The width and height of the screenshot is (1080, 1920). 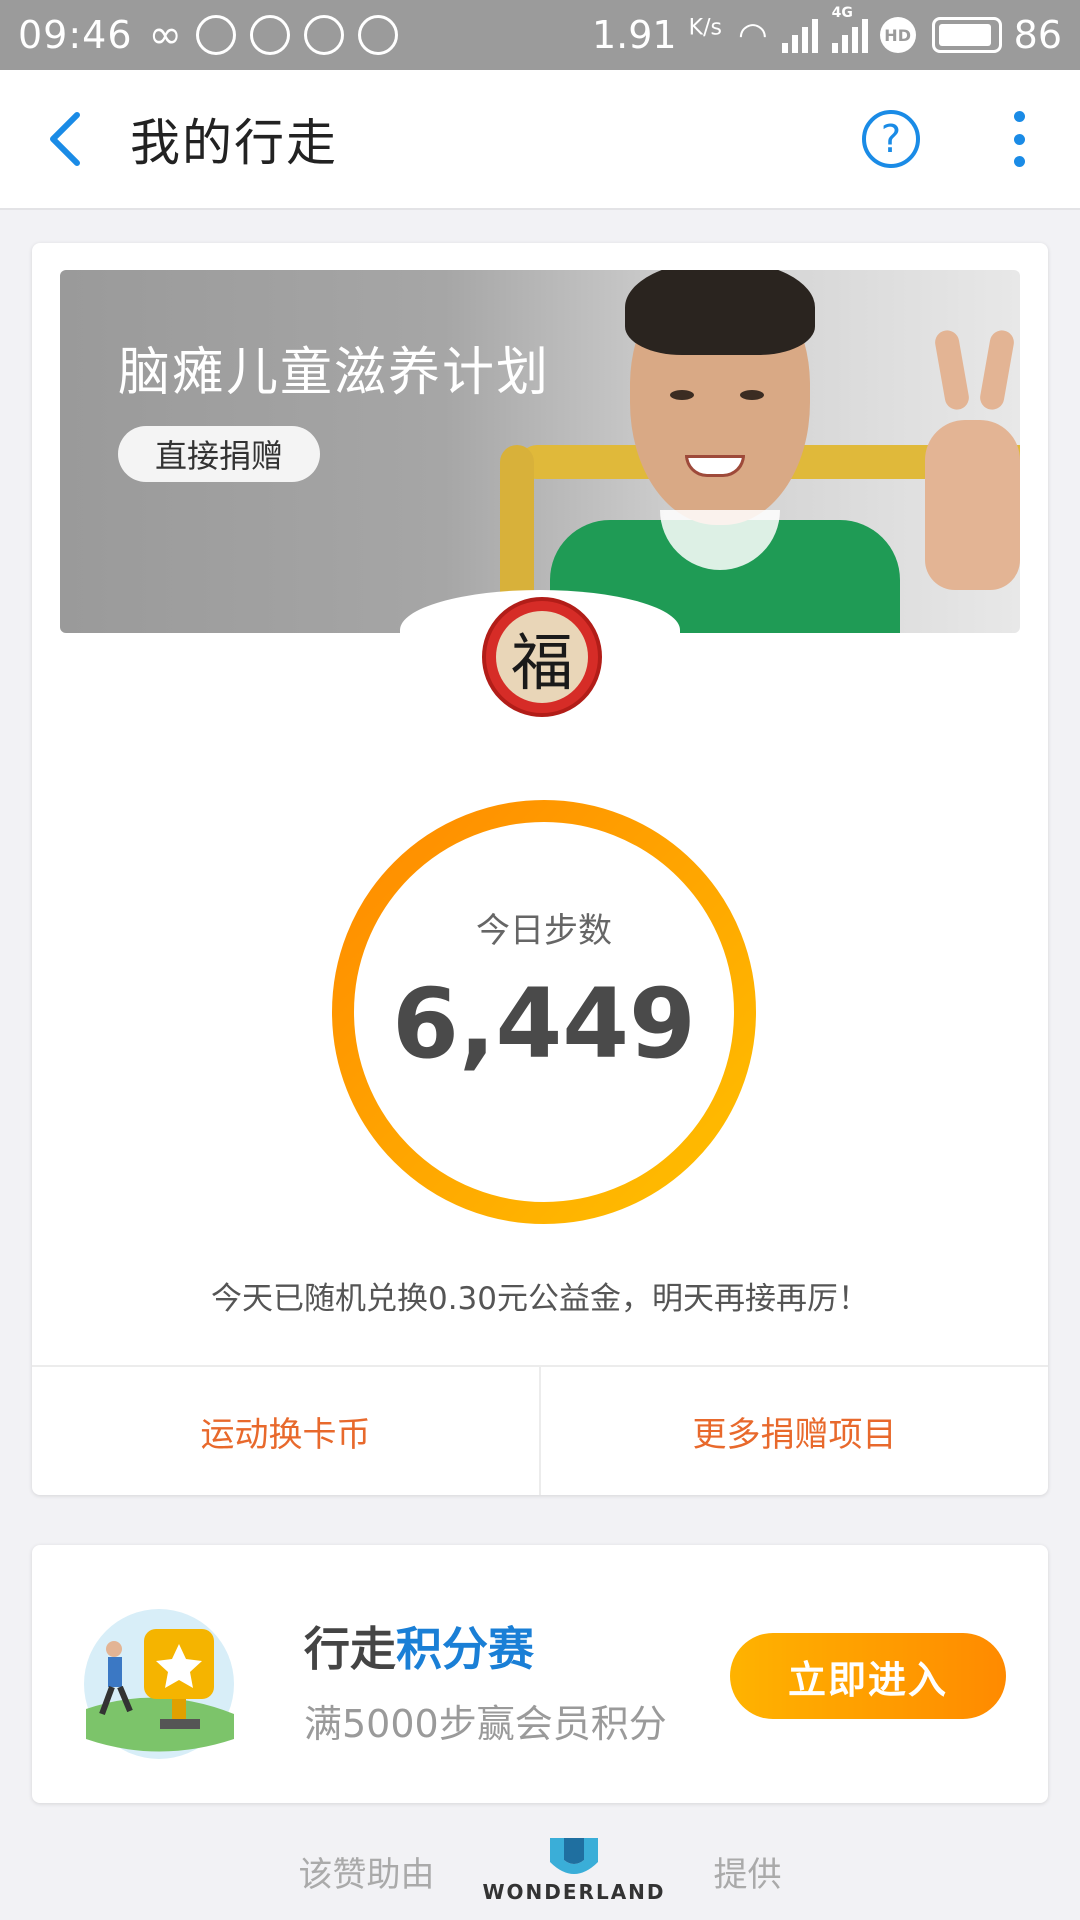 I want to click on more-donations-button: 更多捐赠项目, so click(x=794, y=1431).